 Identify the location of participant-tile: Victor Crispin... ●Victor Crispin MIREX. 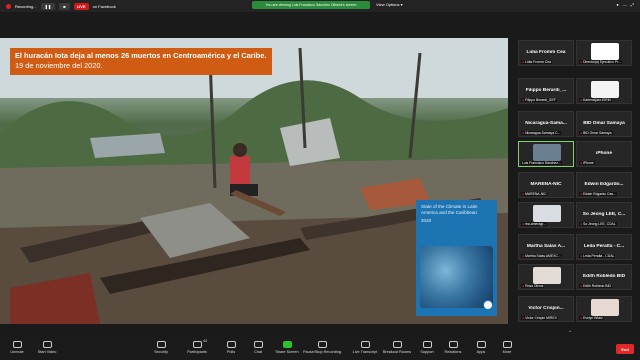
(546, 309).